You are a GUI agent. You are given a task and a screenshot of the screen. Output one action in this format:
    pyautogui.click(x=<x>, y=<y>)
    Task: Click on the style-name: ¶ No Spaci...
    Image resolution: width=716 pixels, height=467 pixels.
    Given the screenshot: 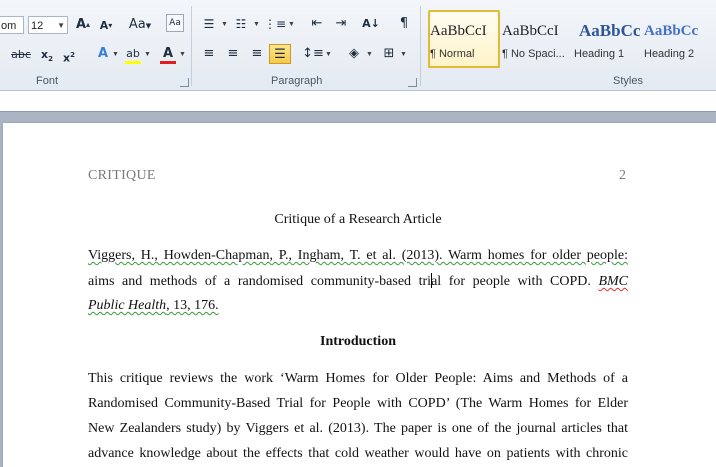 What is the action you would take?
    pyautogui.click(x=533, y=54)
    